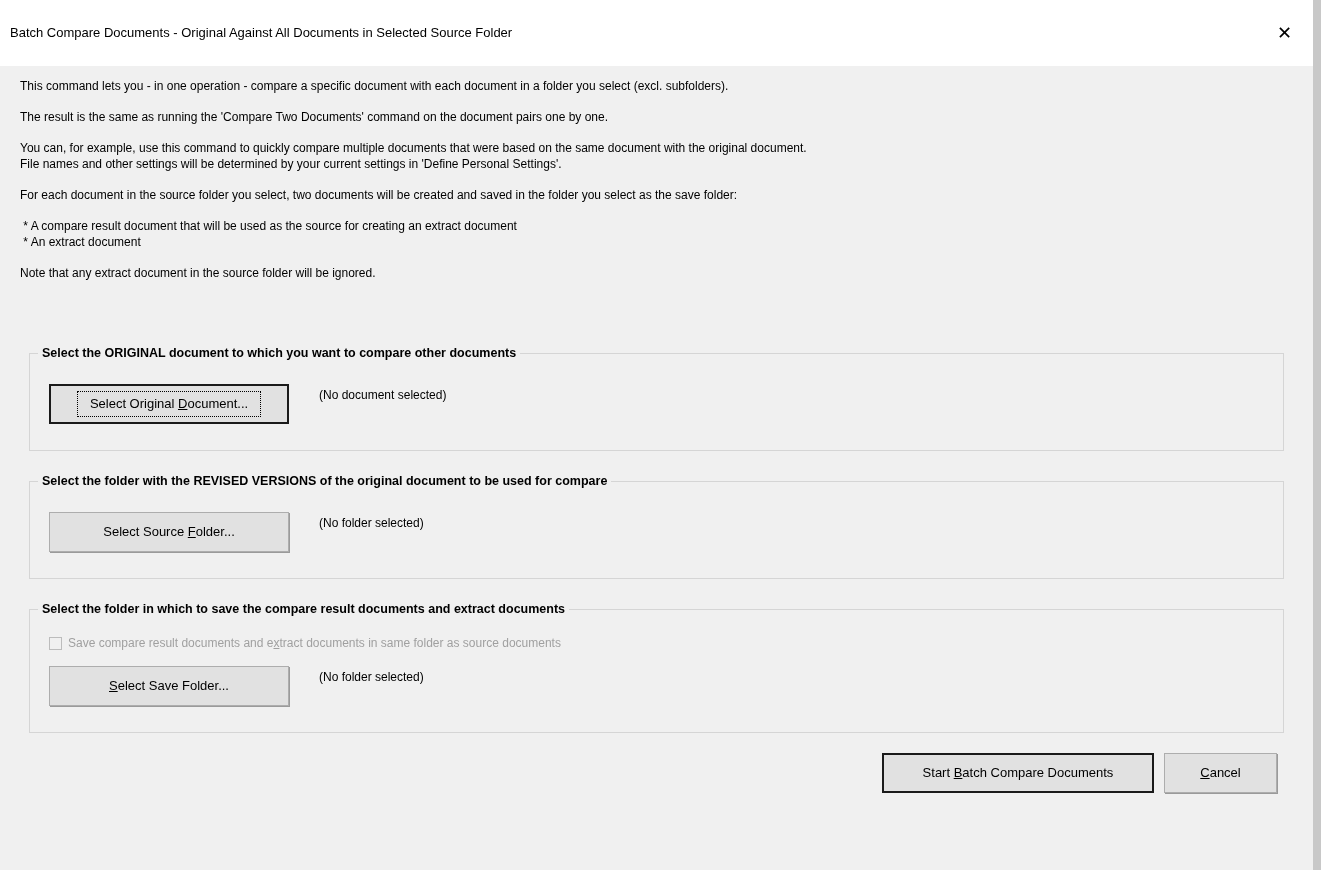  I want to click on selection-status: (No document selected), so click(383, 395).